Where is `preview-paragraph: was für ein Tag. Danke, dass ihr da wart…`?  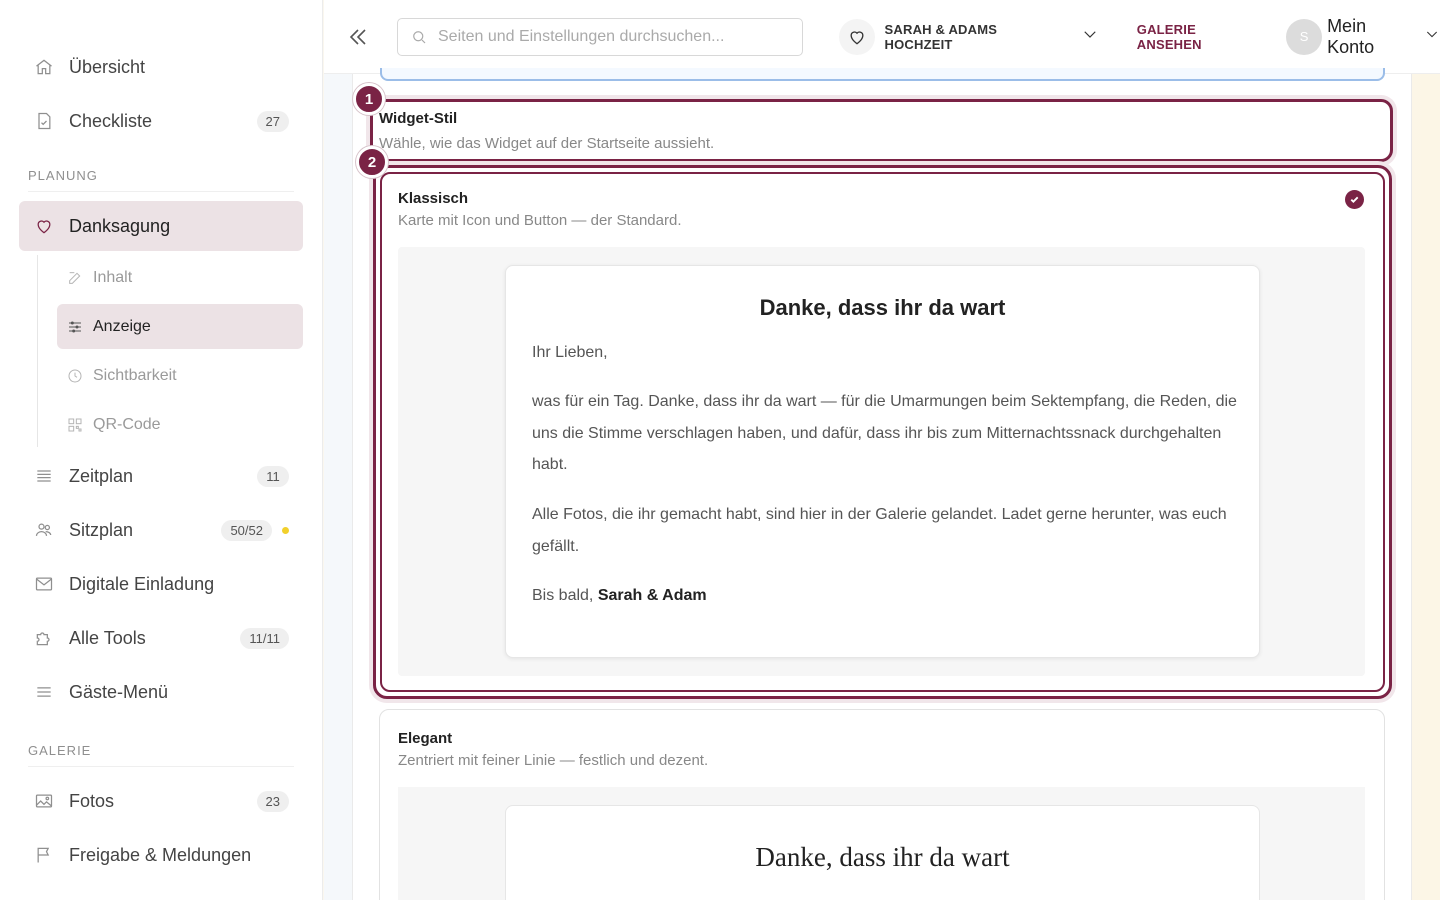
preview-paragraph: was für ein Tag. Danke, dass ihr da wart… is located at coordinates (884, 433).